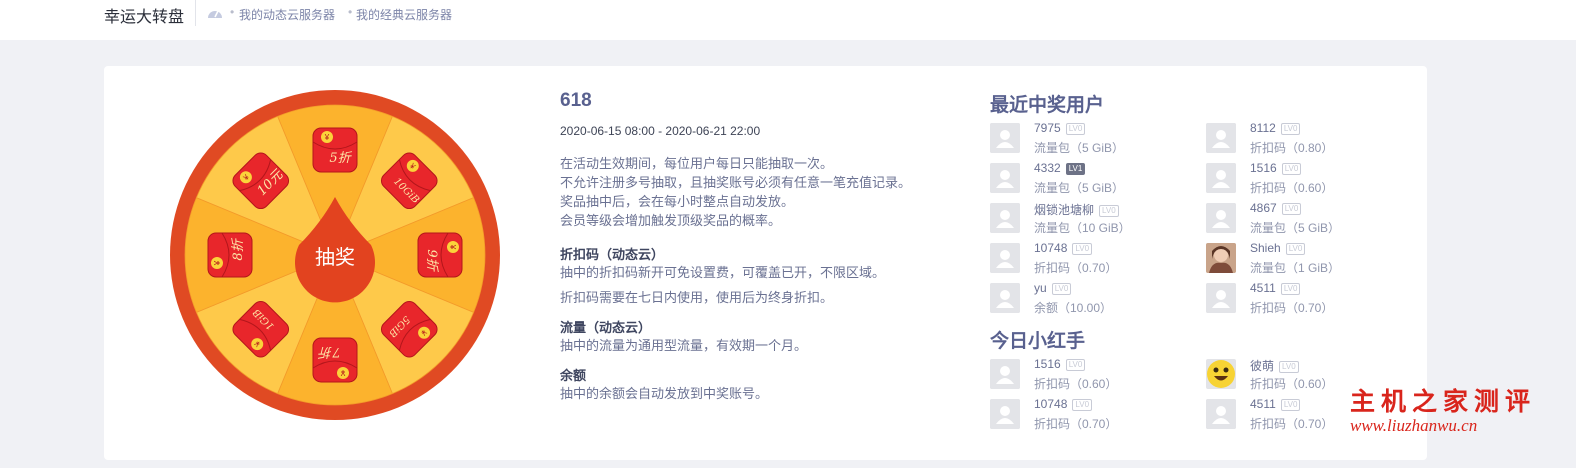 The width and height of the screenshot is (1576, 468). Describe the element at coordinates (1038, 341) in the screenshot. I see `today-winners-title: 今日小红手` at that location.